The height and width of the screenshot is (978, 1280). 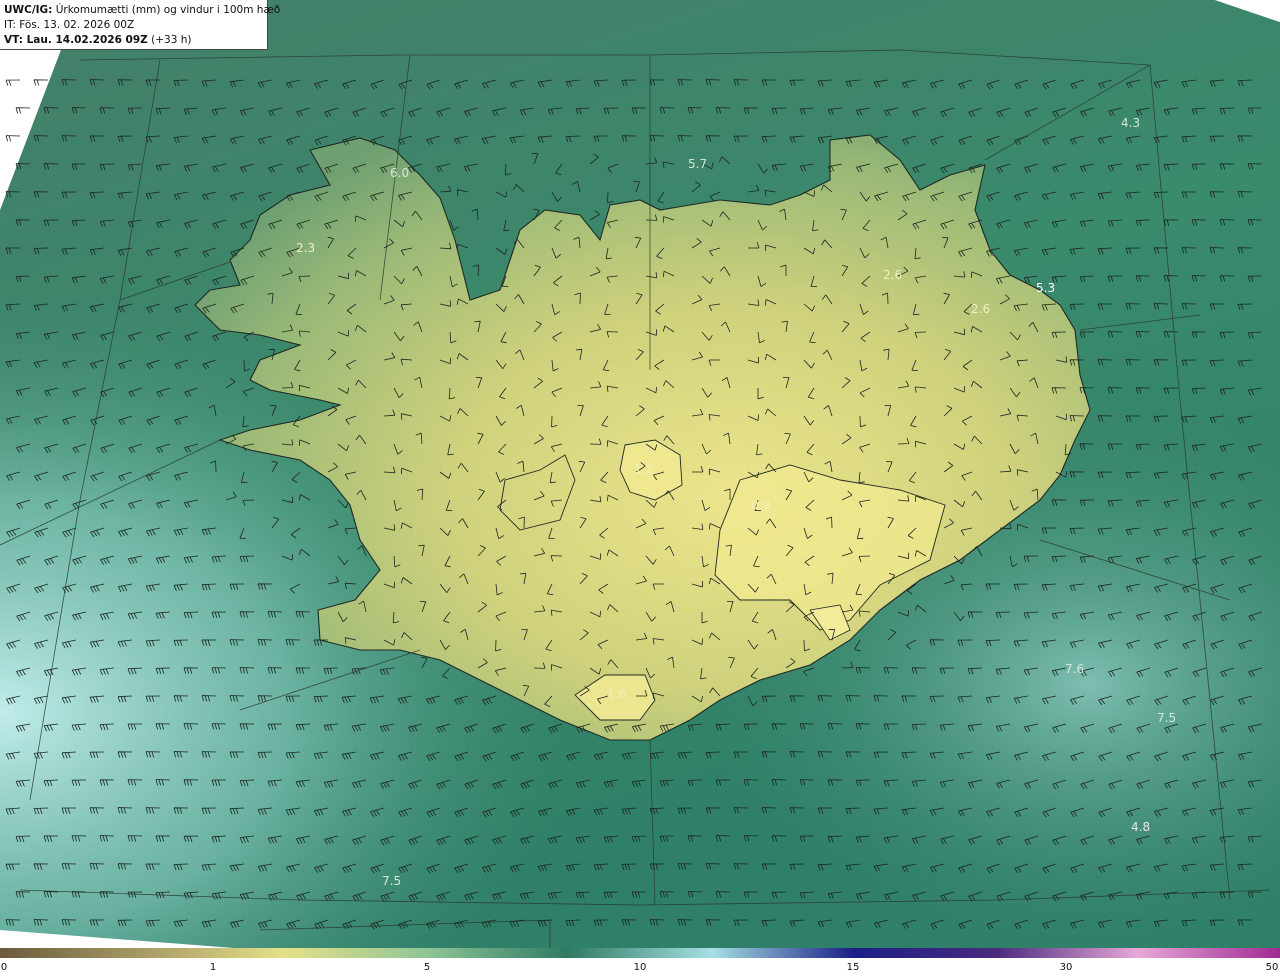 What do you see at coordinates (697, 164) in the screenshot?
I see `map-label: 5.7` at bounding box center [697, 164].